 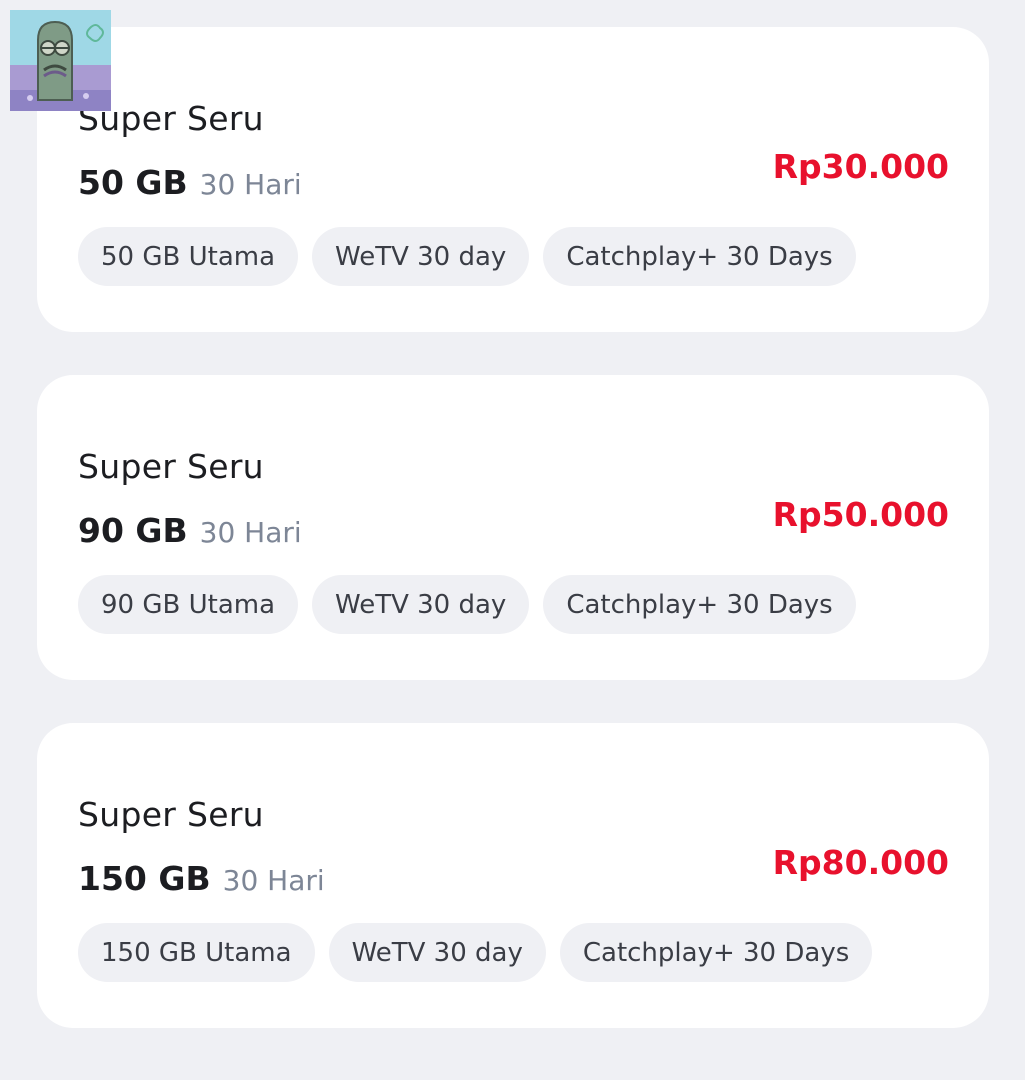 What do you see at coordinates (133, 182) in the screenshot?
I see `package-quota: 50 GB` at bounding box center [133, 182].